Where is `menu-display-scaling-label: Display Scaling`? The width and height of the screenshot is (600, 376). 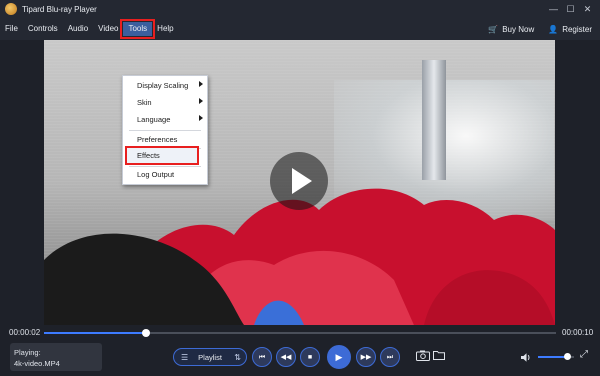
menu-display-scaling-label: Display Scaling is located at coordinates (163, 85).